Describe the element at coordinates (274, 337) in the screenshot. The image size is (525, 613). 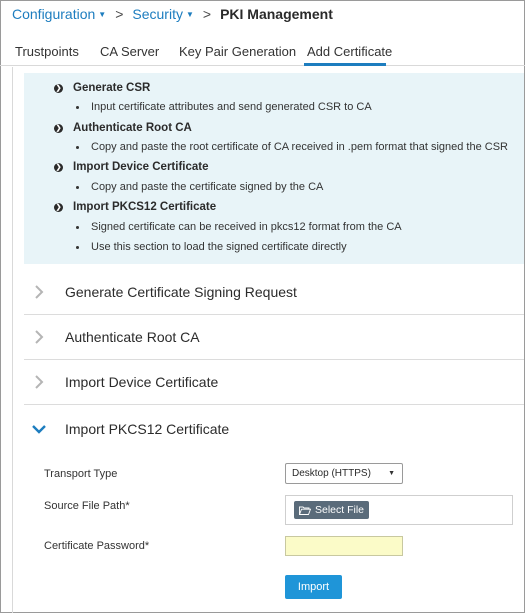
I see `accordion-authenticate-root-ca: Authenticate Root CA` at that location.